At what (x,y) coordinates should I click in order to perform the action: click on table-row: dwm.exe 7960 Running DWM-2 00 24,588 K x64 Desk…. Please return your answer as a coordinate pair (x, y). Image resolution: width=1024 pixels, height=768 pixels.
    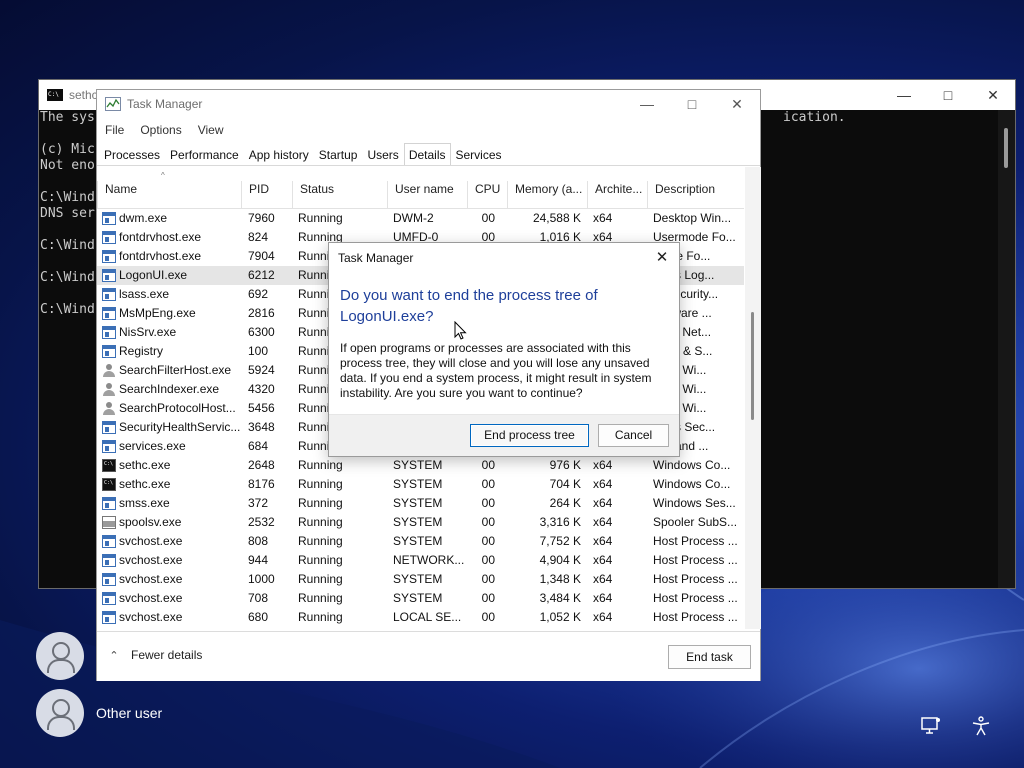
    Looking at the image, I should click on (420, 218).